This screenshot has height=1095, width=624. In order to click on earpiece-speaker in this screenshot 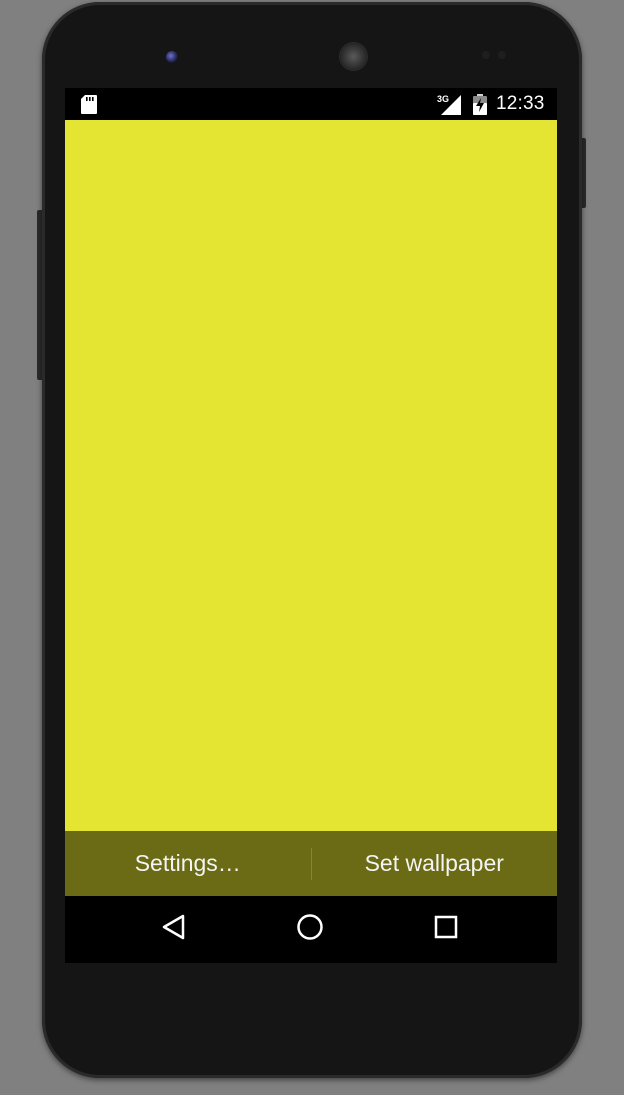, I will do `click(353, 56)`.